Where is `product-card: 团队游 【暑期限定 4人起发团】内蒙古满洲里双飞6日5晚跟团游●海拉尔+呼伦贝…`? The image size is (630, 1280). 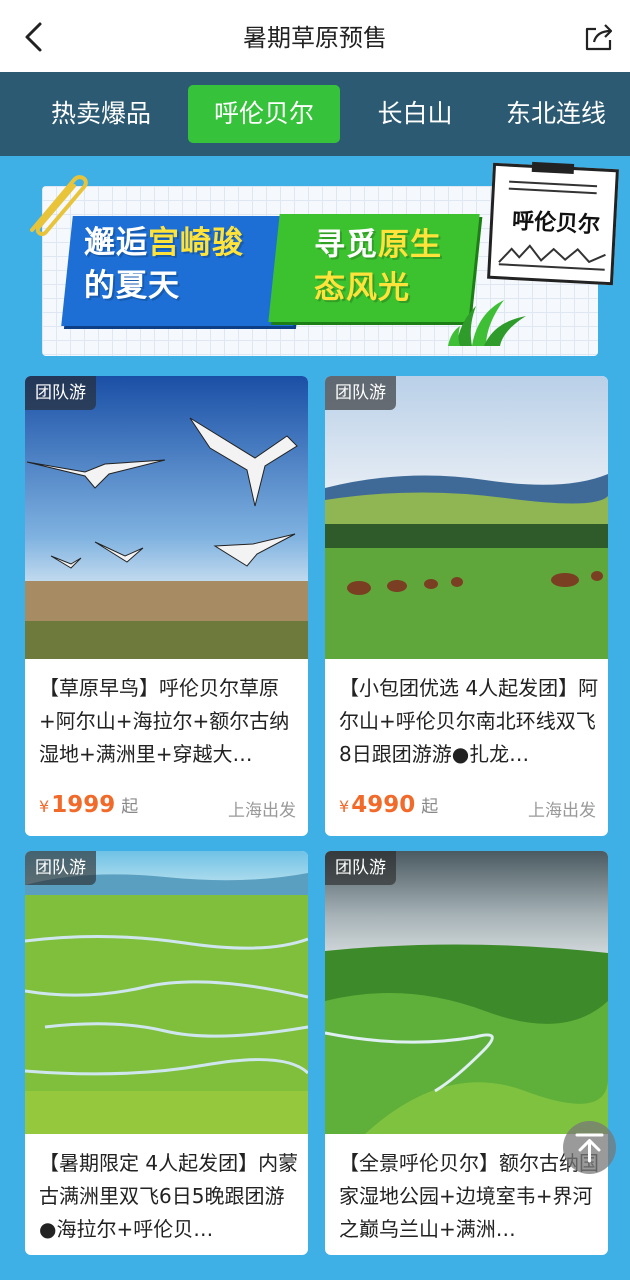 product-card: 团队游 【暑期限定 4人起发团】内蒙古满洲里双飞6日5晚跟团游●海拉尔+呼伦贝… is located at coordinates (166, 1053).